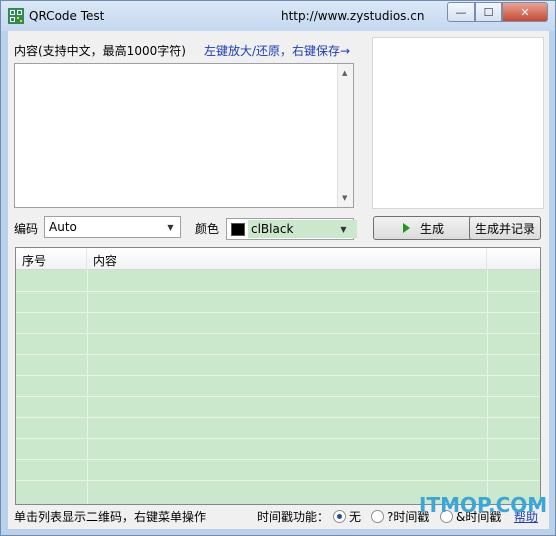  What do you see at coordinates (277, 51) in the screenshot?
I see `zoom-save-hint: 左键放大/还原，右键保存→` at bounding box center [277, 51].